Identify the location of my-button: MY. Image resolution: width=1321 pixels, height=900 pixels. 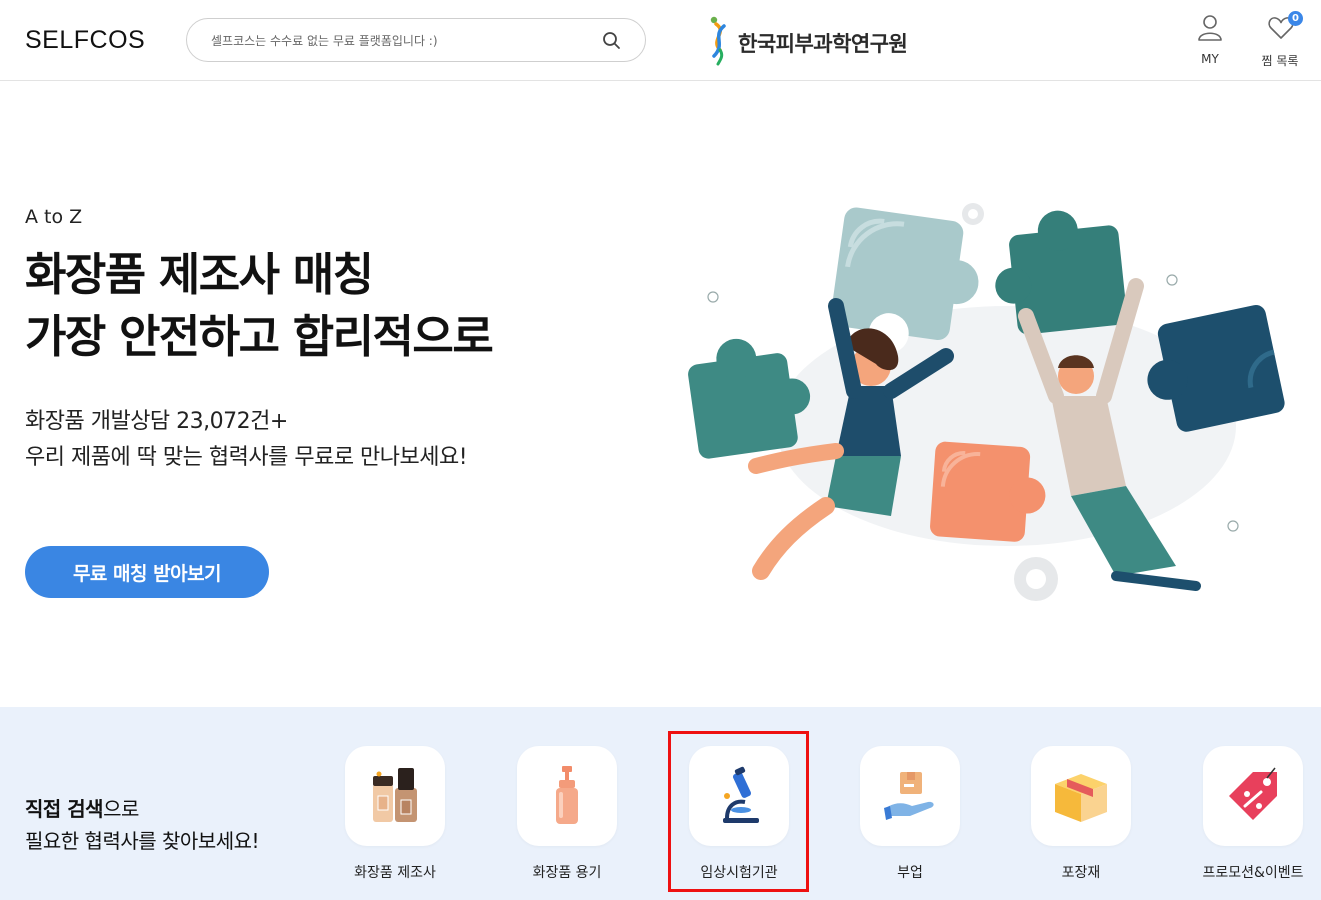
(1210, 42).